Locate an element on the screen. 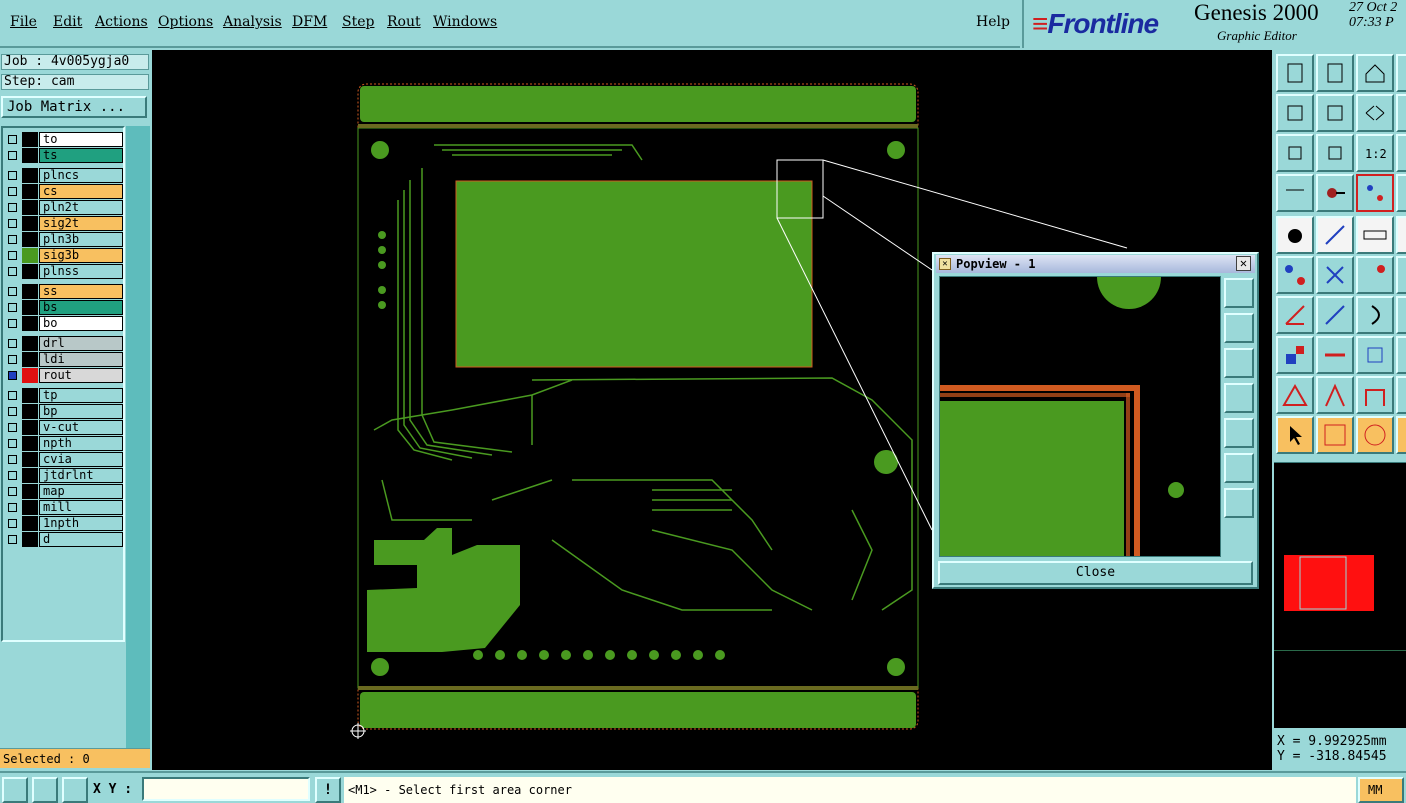 This screenshot has height=803, width=1406. layer-row: pln3b is located at coordinates (64, 239).